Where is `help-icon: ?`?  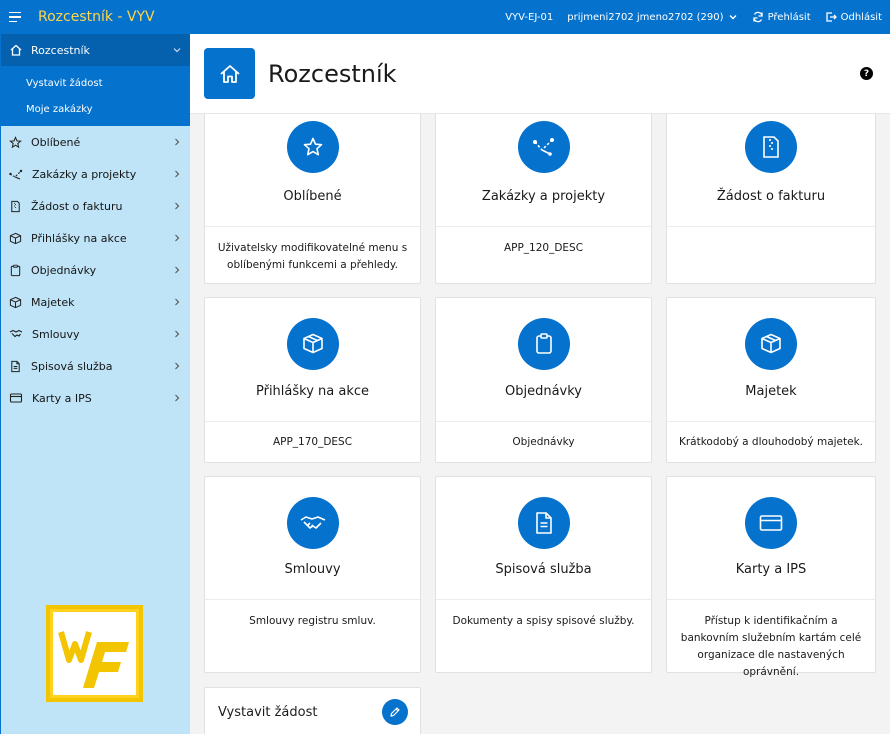 help-icon: ? is located at coordinates (866, 73).